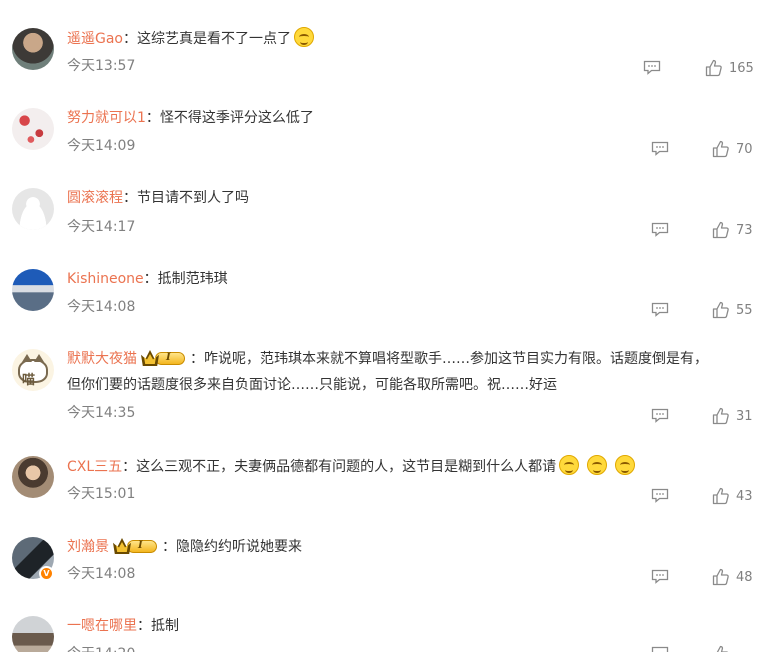 Image resolution: width=768 pixels, height=652 pixels. I want to click on comment-line: 一嗯在哪里：抵制, so click(123, 626).